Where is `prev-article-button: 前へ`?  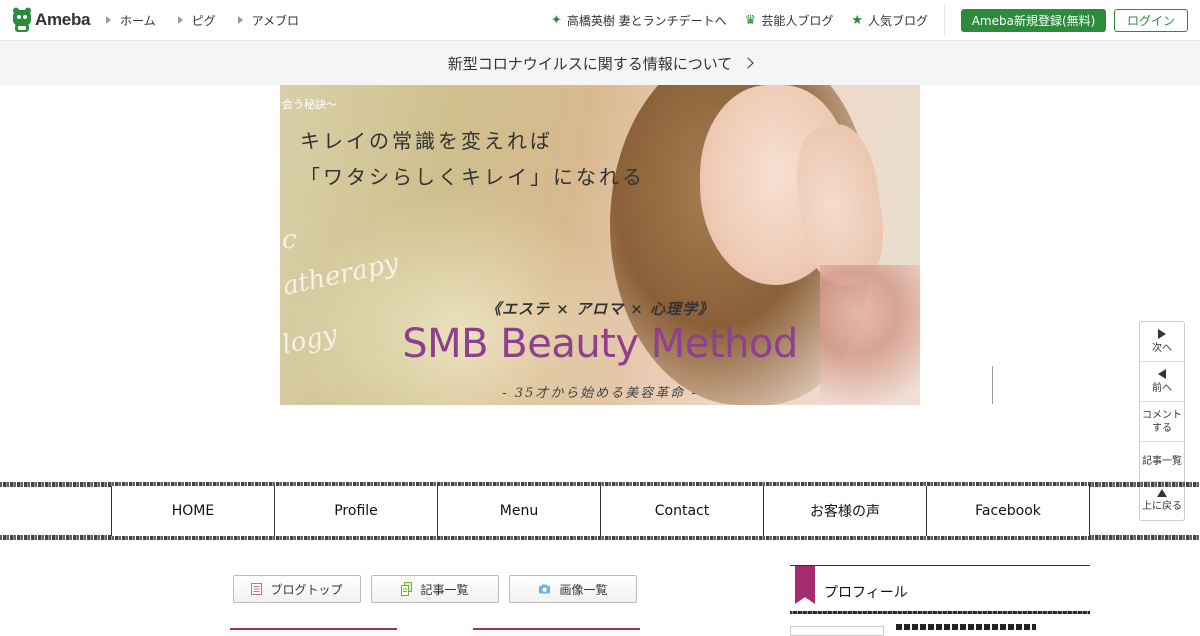
prev-article-button: 前へ is located at coordinates (1162, 382).